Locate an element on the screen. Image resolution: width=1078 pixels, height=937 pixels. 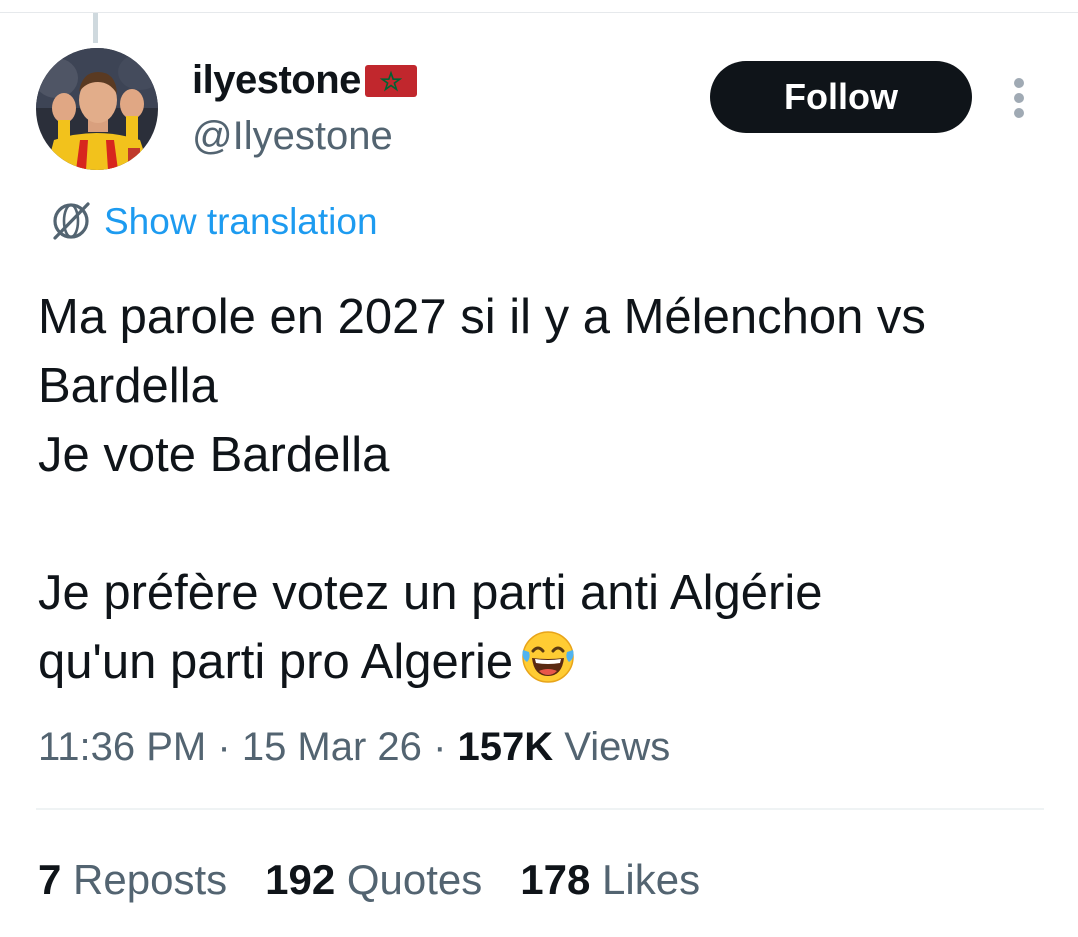
views-label: Views is located at coordinates (617, 747).